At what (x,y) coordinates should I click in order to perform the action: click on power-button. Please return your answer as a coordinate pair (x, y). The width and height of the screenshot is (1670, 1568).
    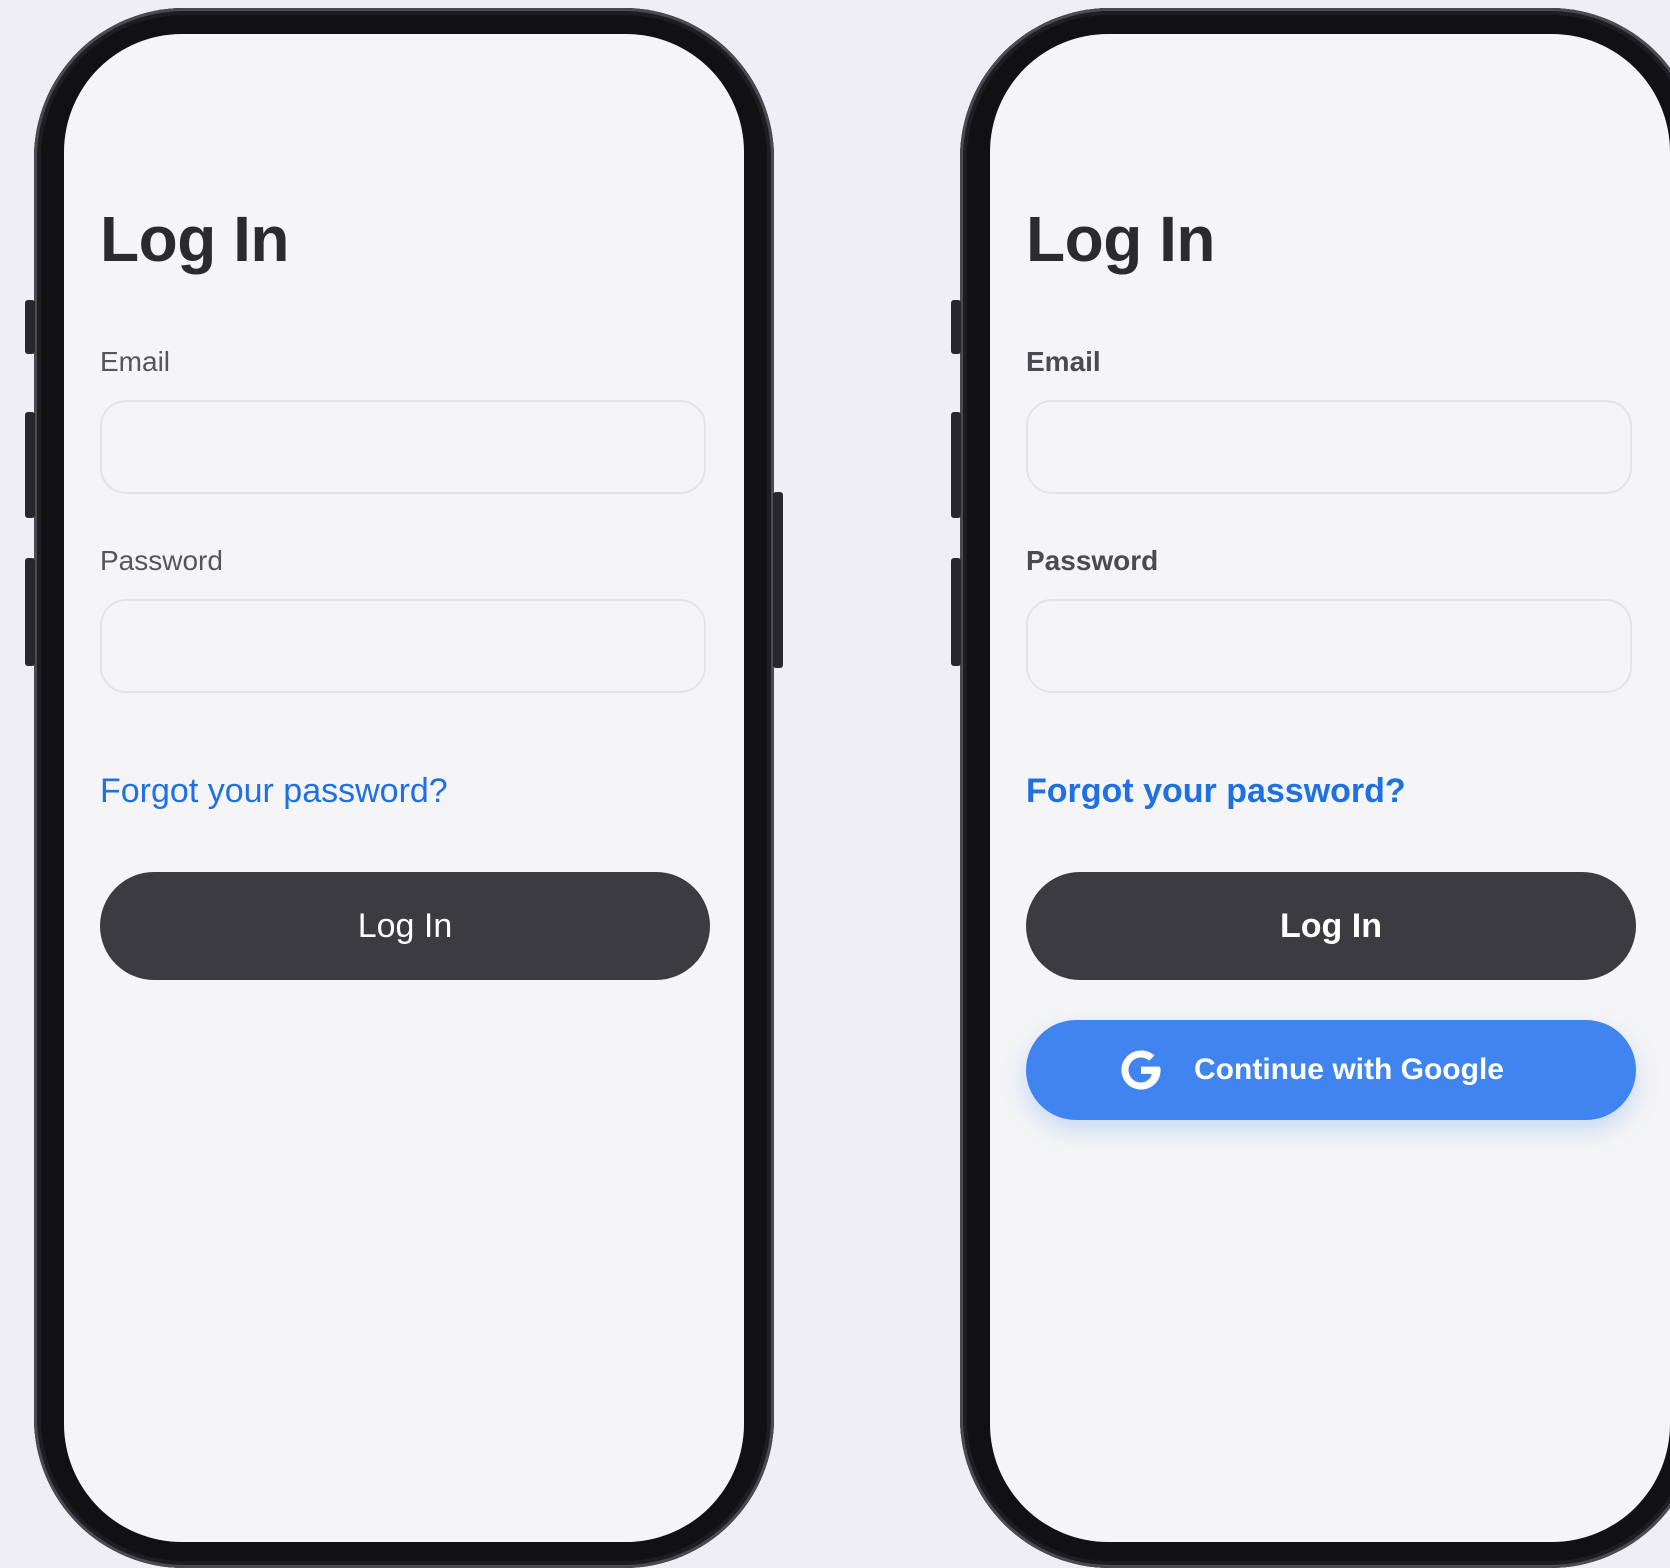
    Looking at the image, I should click on (778, 580).